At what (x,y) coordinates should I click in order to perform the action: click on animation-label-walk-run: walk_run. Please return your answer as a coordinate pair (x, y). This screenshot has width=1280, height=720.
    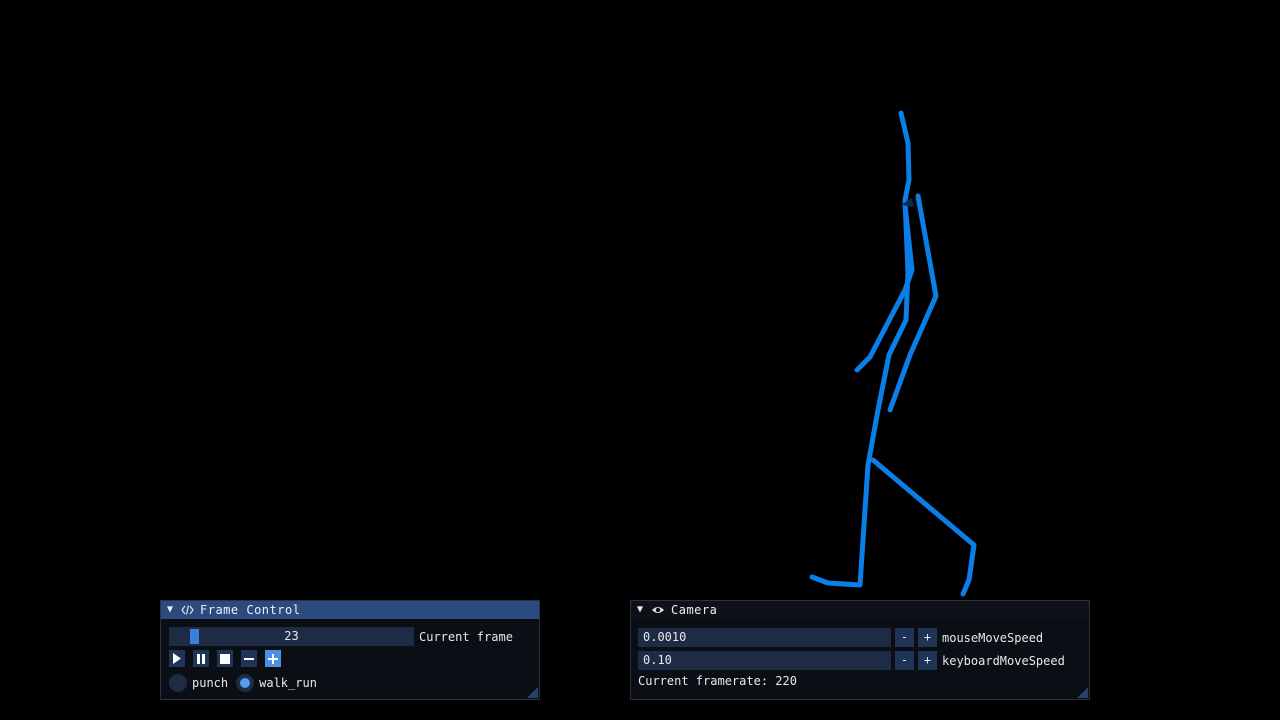
    Looking at the image, I should click on (288, 683).